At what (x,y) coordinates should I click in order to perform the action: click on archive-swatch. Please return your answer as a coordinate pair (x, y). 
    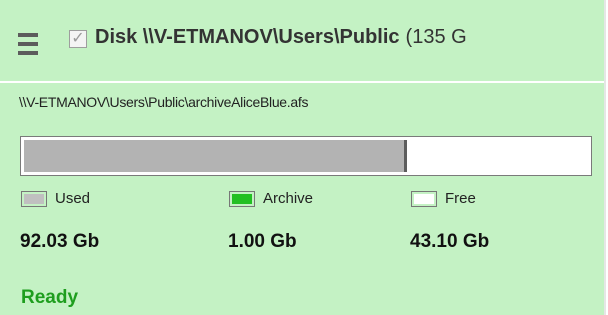
    Looking at the image, I should click on (242, 199).